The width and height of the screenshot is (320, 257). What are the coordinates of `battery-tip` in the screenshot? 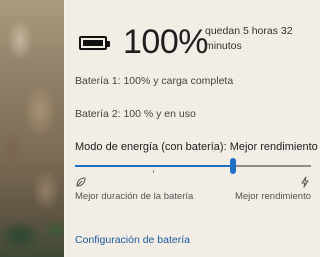 It's located at (108, 44).